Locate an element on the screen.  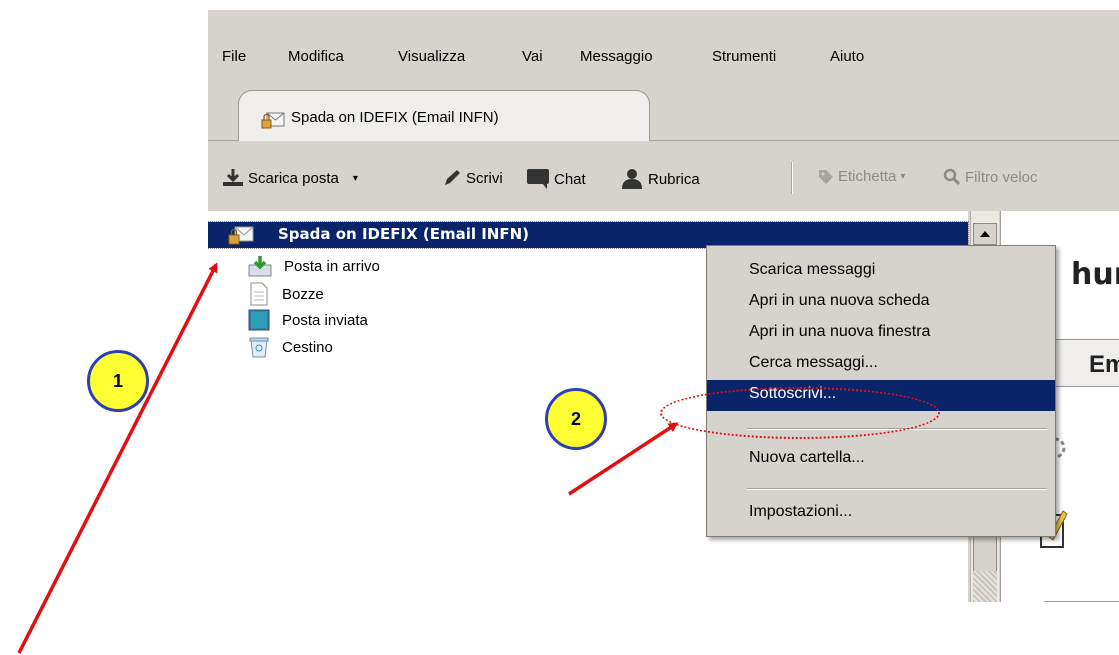
arrow-to-subscribe is located at coordinates (623, 459).